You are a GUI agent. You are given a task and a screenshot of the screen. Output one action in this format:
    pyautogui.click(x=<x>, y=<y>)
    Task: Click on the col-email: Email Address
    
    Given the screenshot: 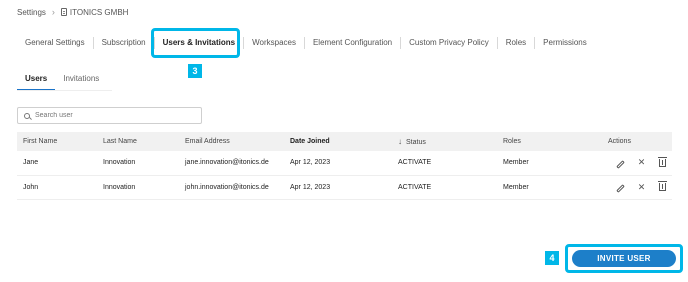 What is the action you would take?
    pyautogui.click(x=231, y=141)
    